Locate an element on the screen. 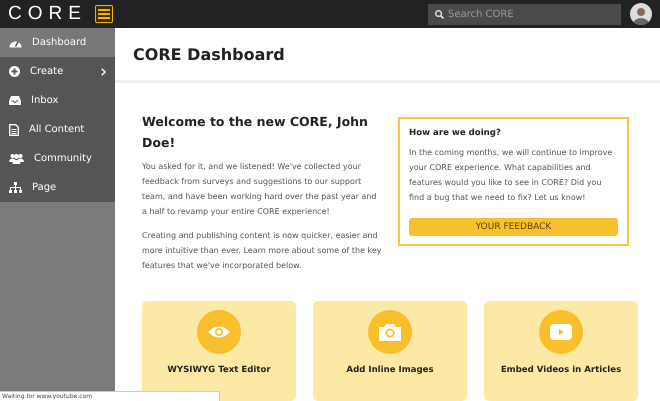  feature-label: WYSIWYG Text Editor is located at coordinates (219, 370).